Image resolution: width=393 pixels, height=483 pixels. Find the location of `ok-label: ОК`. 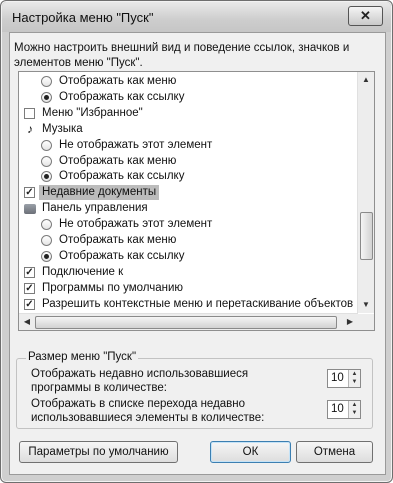

ok-label: ОК is located at coordinates (250, 452).